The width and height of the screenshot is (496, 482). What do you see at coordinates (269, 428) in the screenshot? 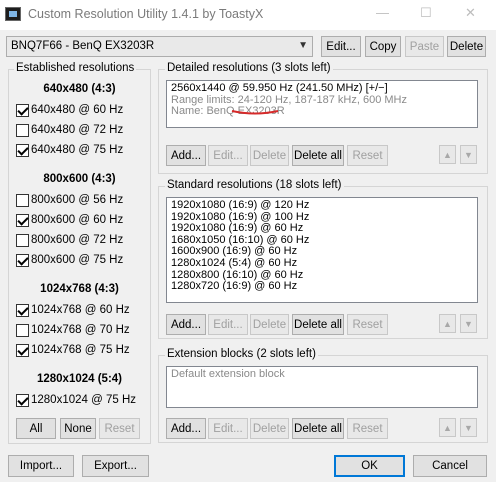
I see `extension-delete-button: Delete` at bounding box center [269, 428].